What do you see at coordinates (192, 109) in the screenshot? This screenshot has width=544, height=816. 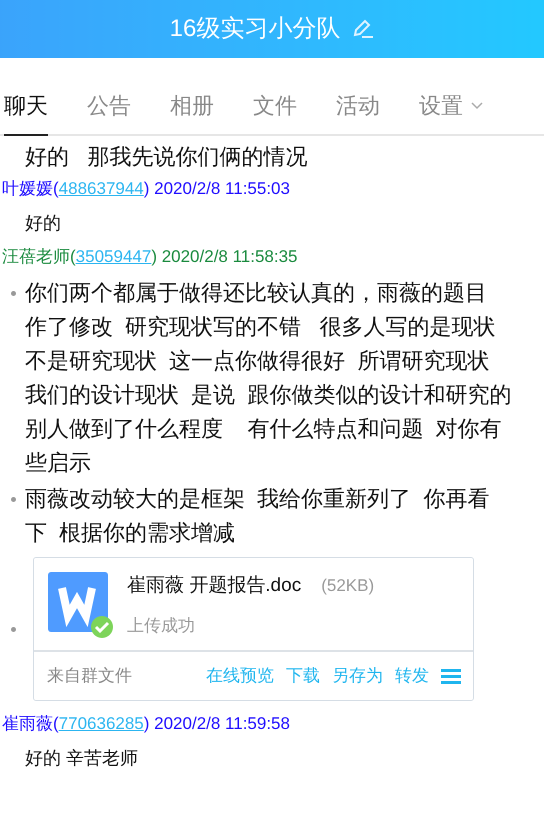 I see `tab: 相册` at bounding box center [192, 109].